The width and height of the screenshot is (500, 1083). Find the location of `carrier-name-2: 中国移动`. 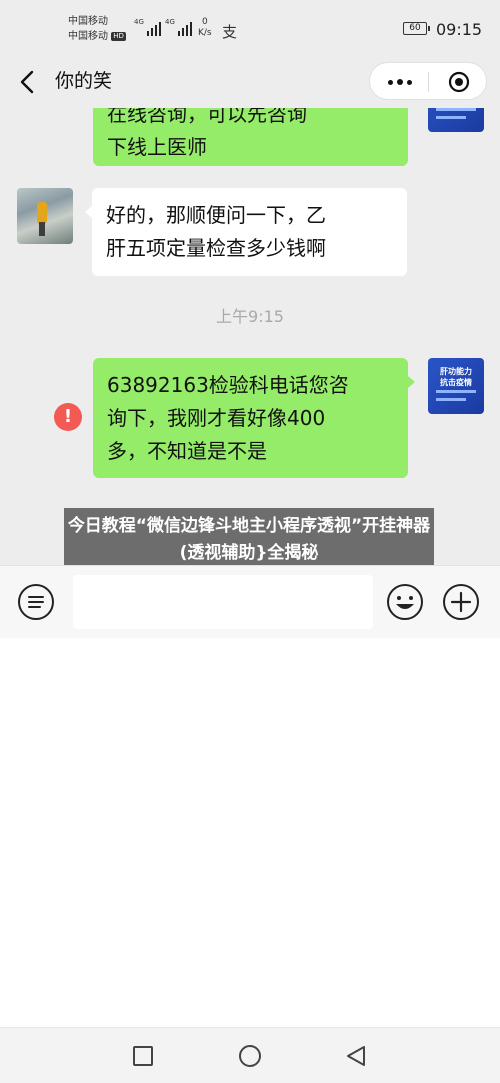

carrier-name-2: 中国移动 is located at coordinates (88, 36).